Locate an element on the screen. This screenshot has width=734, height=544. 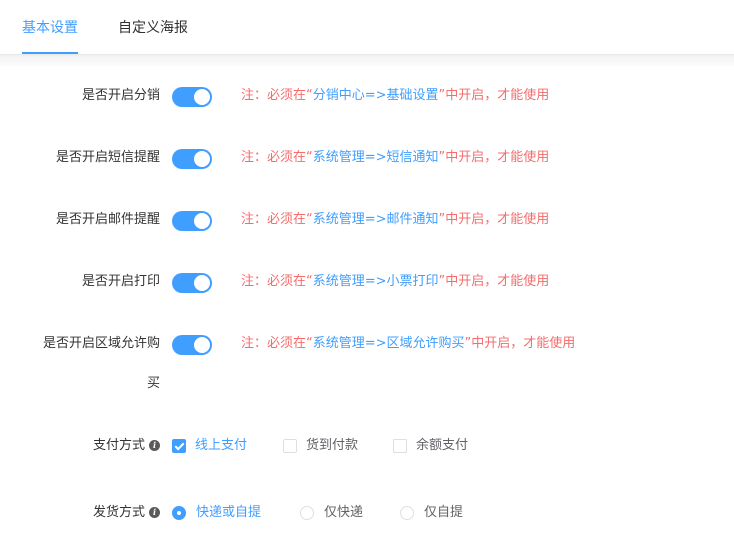
shipping-method-text: 发货方式 is located at coordinates (118, 512).